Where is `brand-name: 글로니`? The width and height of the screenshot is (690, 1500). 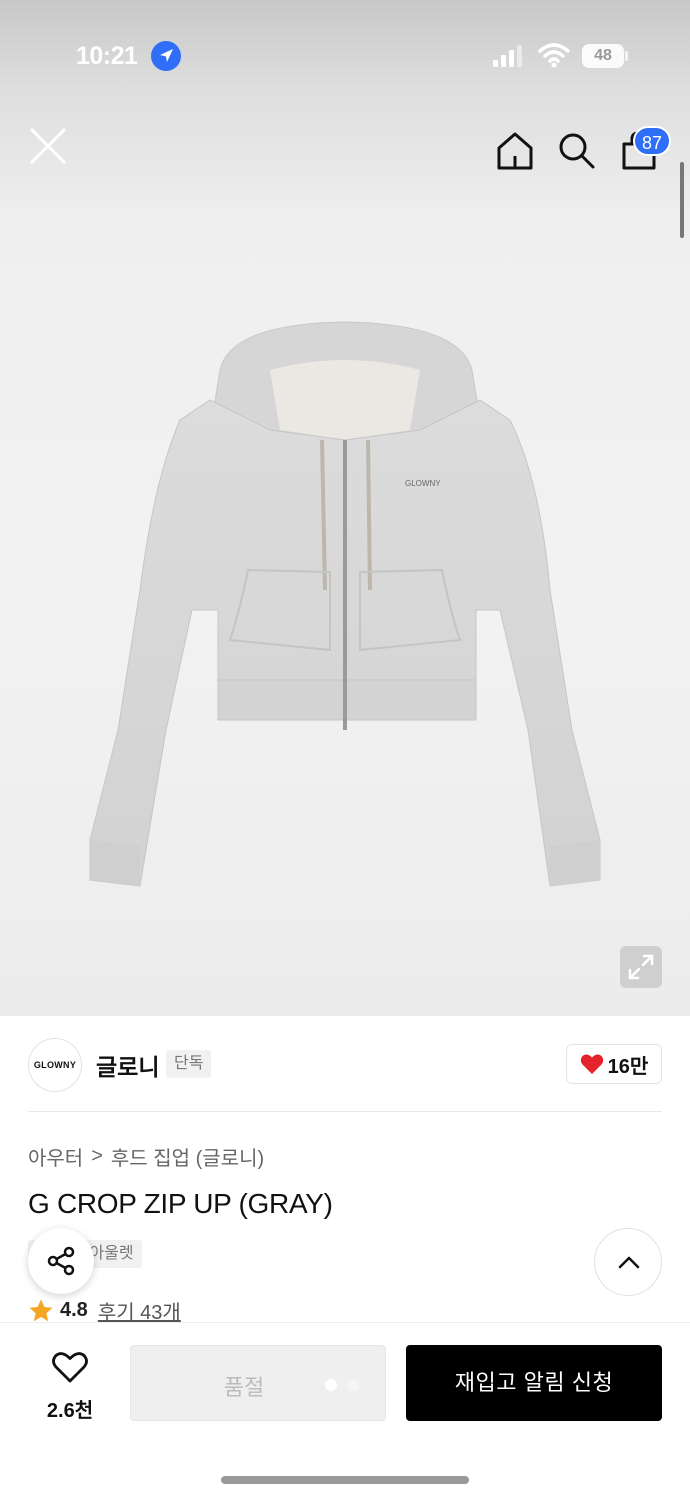 brand-name: 글로니 is located at coordinates (127, 1065).